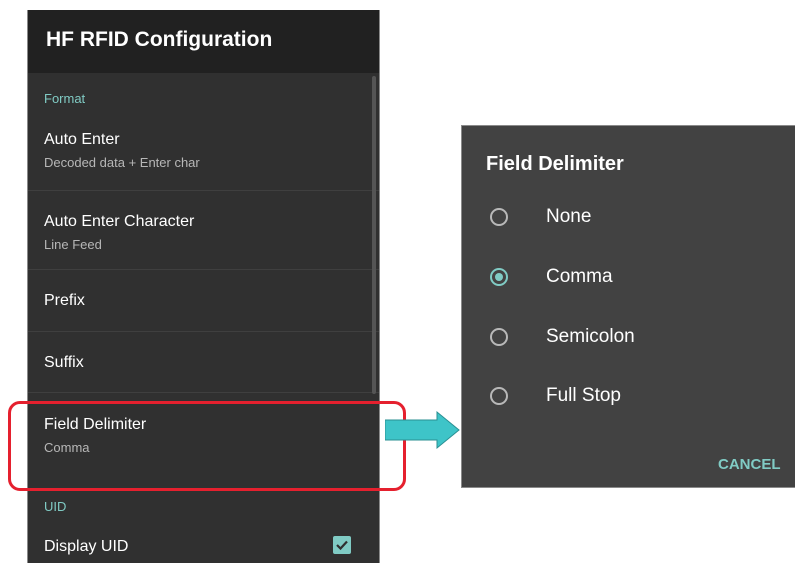 The height and width of the screenshot is (563, 795). What do you see at coordinates (590, 336) in the screenshot?
I see `option-label: Semicolon` at bounding box center [590, 336].